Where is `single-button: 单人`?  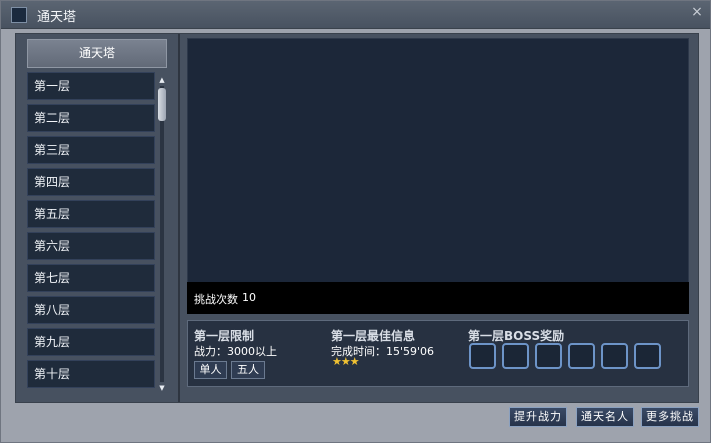
single-button: 单人 is located at coordinates (210, 370).